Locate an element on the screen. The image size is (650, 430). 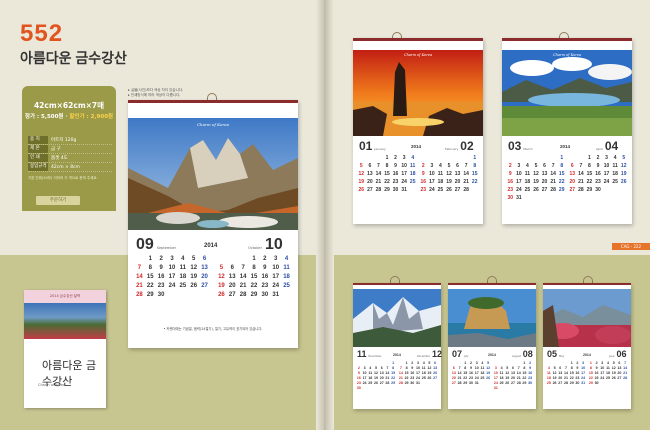
calendar-day: 5 is located at coordinates (449, 166).